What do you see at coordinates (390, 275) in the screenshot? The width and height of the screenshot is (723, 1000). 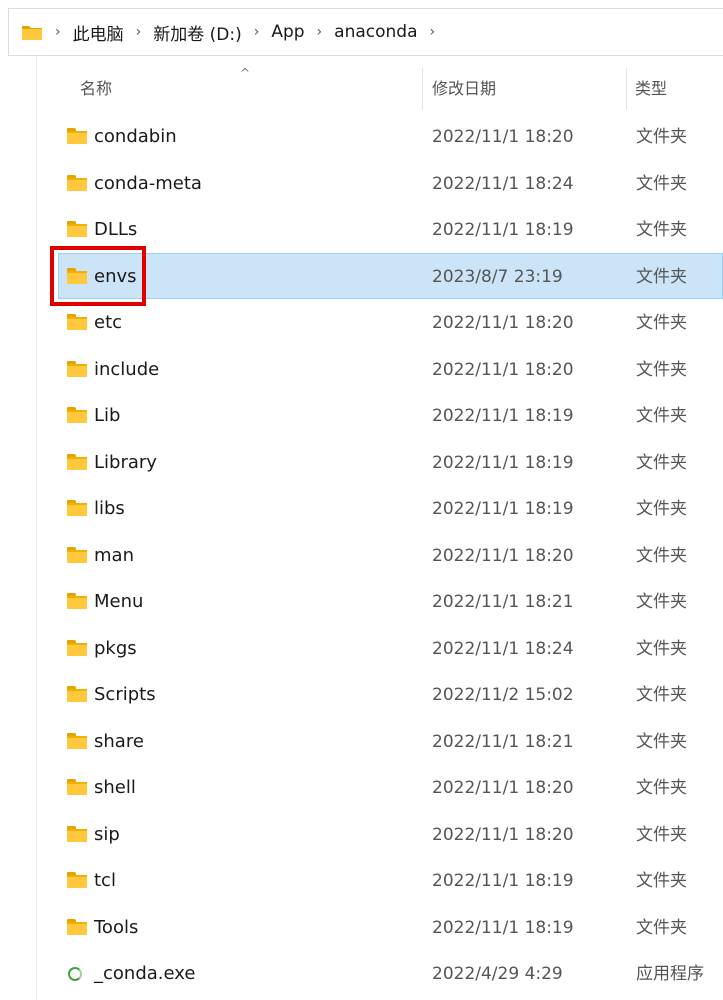 I see `file-row: envs 2023/8/7 23:19 文件夹` at bounding box center [390, 275].